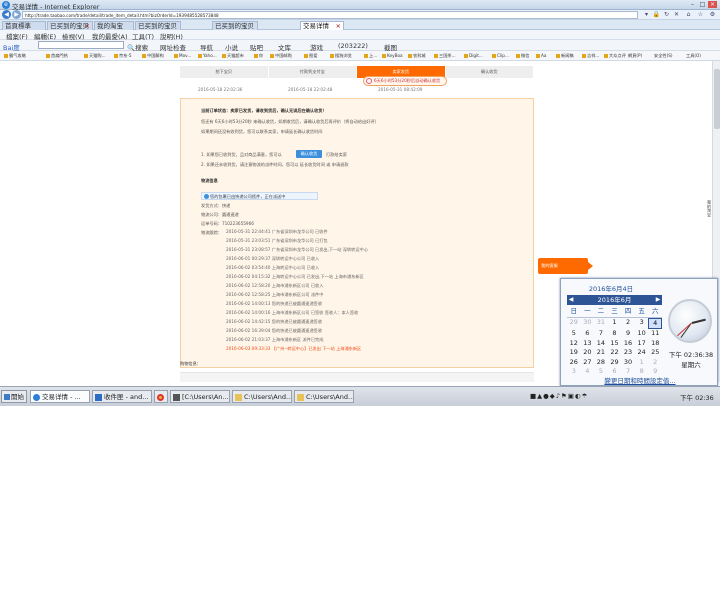 The height and width of the screenshot is (612, 720). What do you see at coordinates (709, 230) in the screenshot?
I see `side-tab: 我的淘宝` at bounding box center [709, 230].